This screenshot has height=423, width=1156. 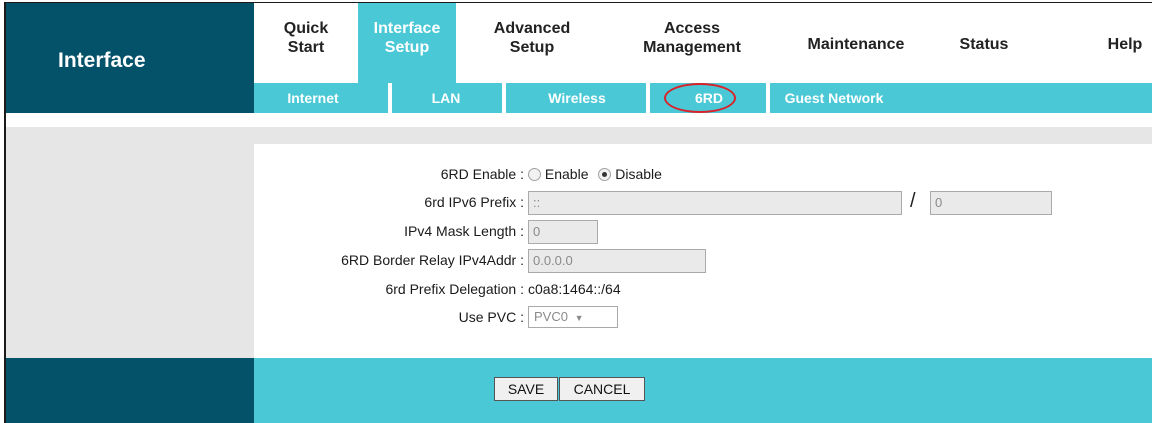 What do you see at coordinates (703, 290) in the screenshot?
I see `row-prefix-delegation: 6rd Prefix Delegation : c0a8:1464::/64` at bounding box center [703, 290].